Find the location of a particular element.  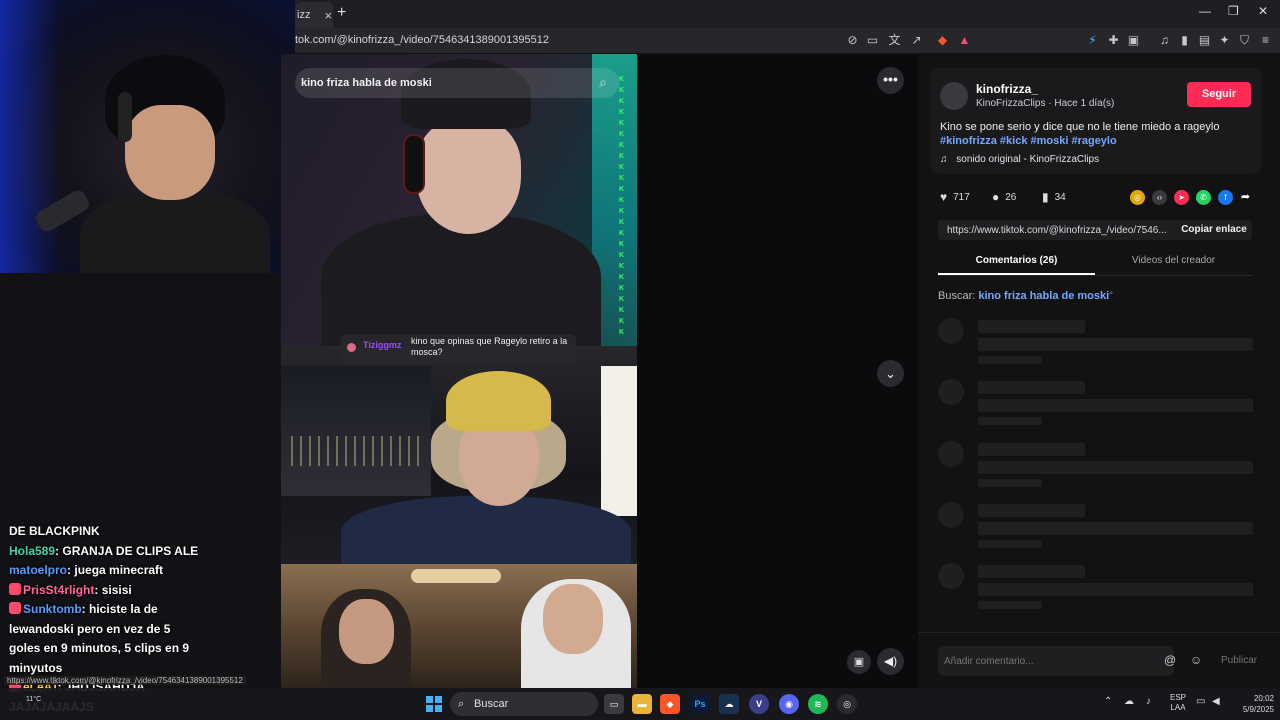

hashtags: #kinofrizza #kick #moski #rageylo is located at coordinates (1028, 141).